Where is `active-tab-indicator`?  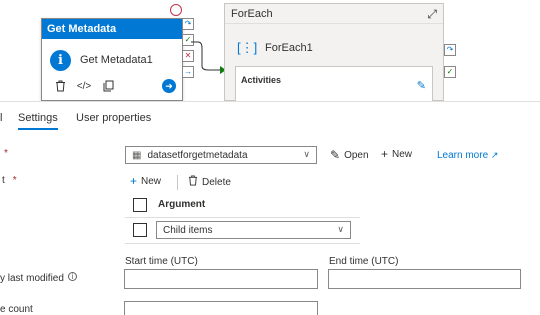 active-tab-indicator is located at coordinates (38, 129).